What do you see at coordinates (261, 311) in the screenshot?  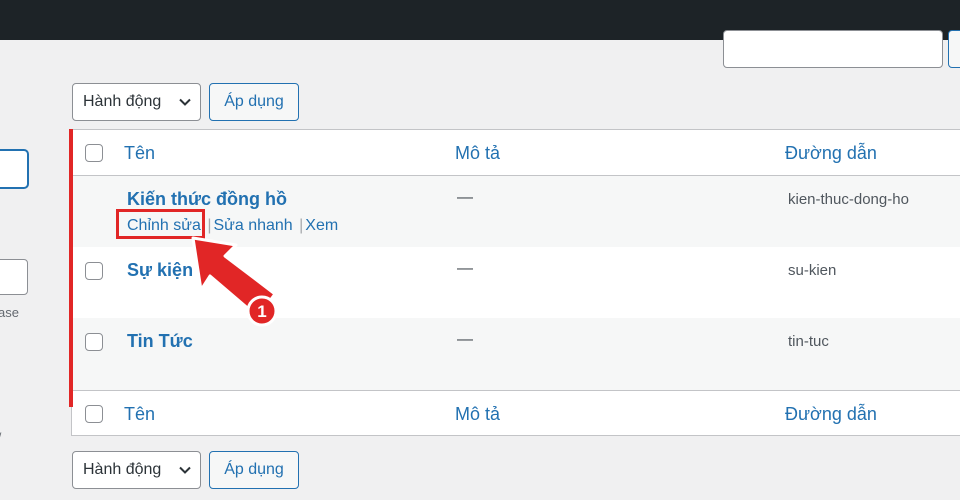 I see `step-number: 1` at bounding box center [261, 311].